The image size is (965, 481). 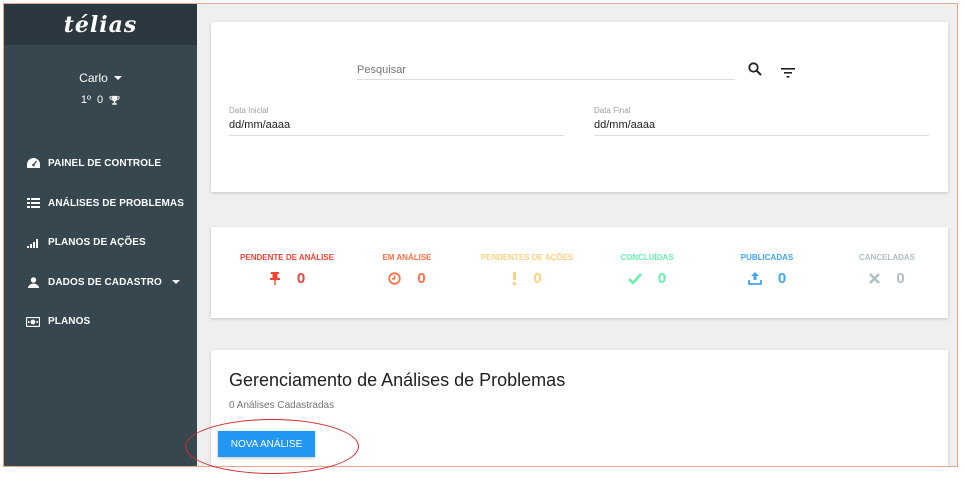 What do you see at coordinates (100, 322) in the screenshot?
I see `sidebar-item-planos: PLANOS` at bounding box center [100, 322].